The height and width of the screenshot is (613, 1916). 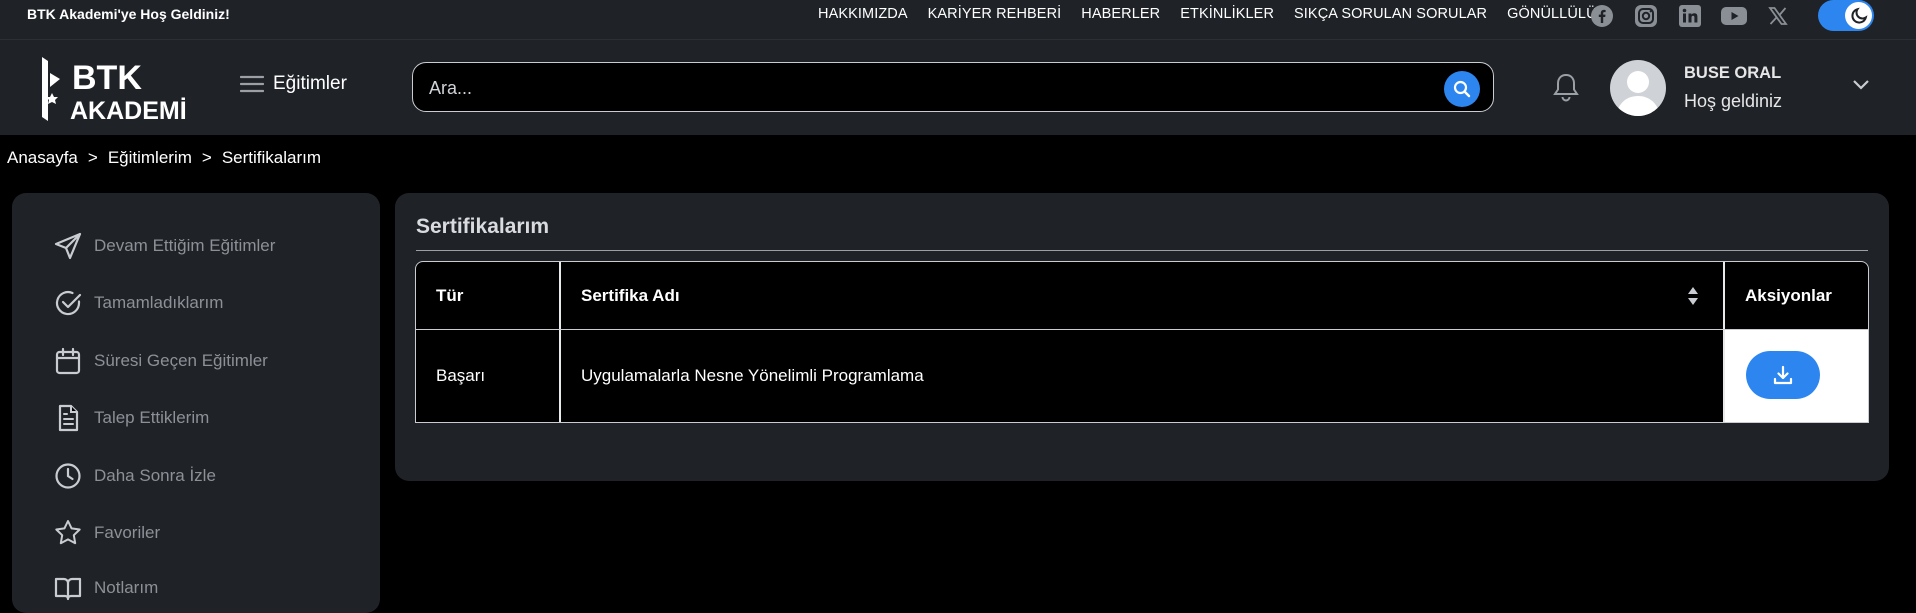 What do you see at coordinates (1734, 16) in the screenshot?
I see `youtube-icon` at bounding box center [1734, 16].